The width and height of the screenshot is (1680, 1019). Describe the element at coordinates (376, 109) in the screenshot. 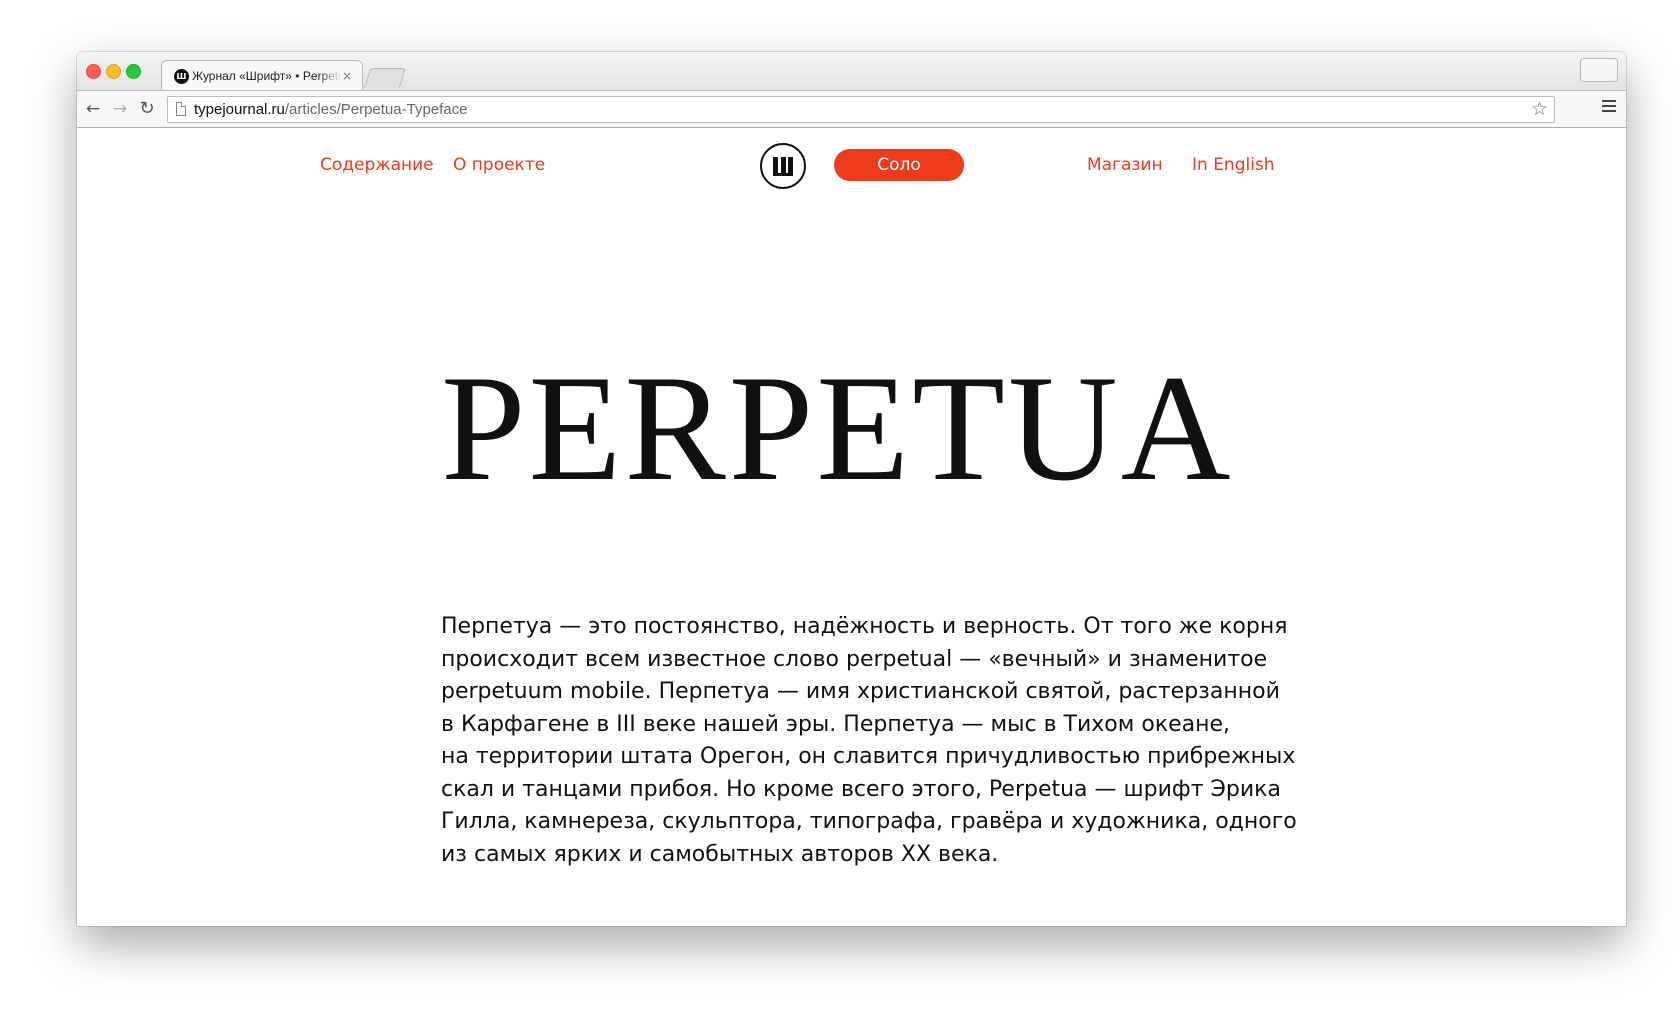

I see `url-path: /articles/Perpetua-Typeface` at that location.